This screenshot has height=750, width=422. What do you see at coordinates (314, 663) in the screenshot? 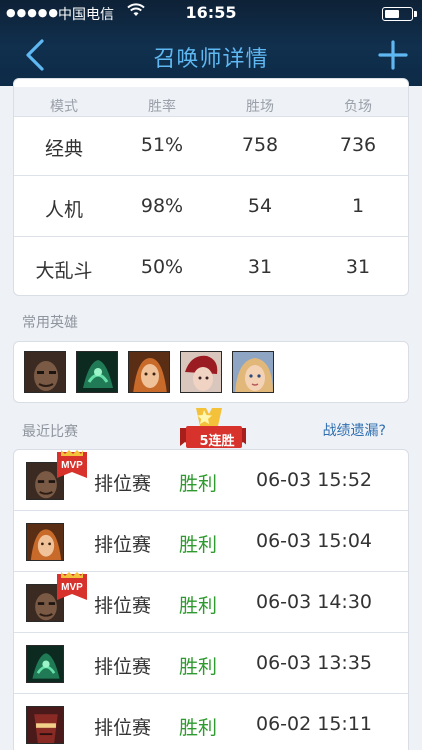
I see `match-time: 06-03 13:35` at bounding box center [314, 663].